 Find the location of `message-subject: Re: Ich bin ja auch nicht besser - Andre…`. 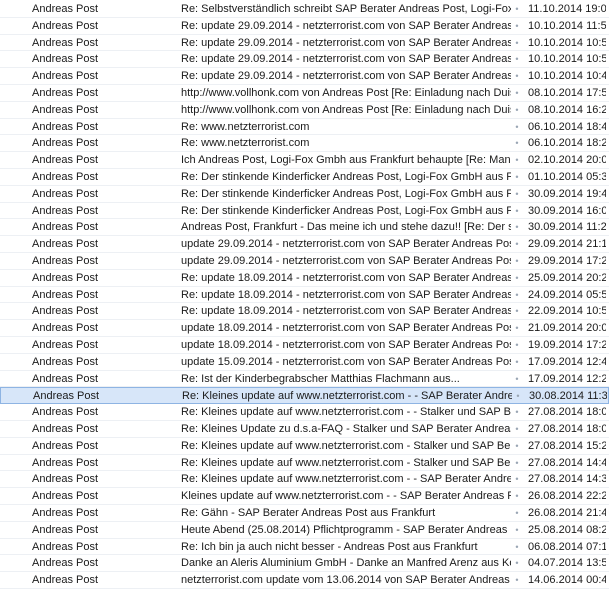

message-subject: Re: Ich bin ja auch nicht besser - Andre… is located at coordinates (329, 546).